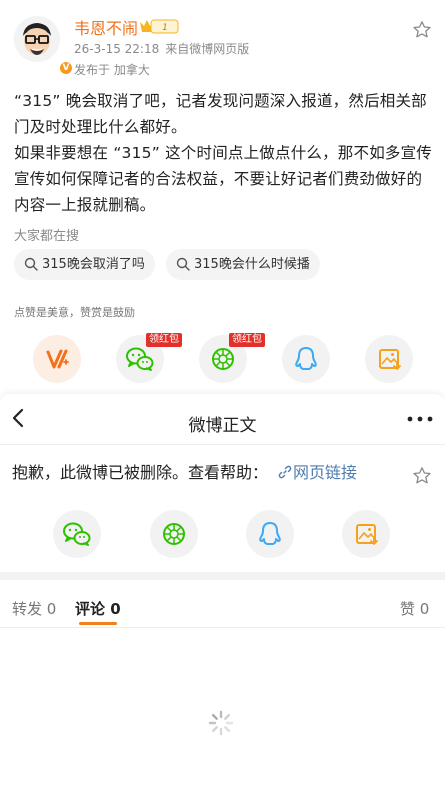  What do you see at coordinates (93, 264) in the screenshot?
I see `search-chip-label: 315晚会取消了吗` at bounding box center [93, 264].